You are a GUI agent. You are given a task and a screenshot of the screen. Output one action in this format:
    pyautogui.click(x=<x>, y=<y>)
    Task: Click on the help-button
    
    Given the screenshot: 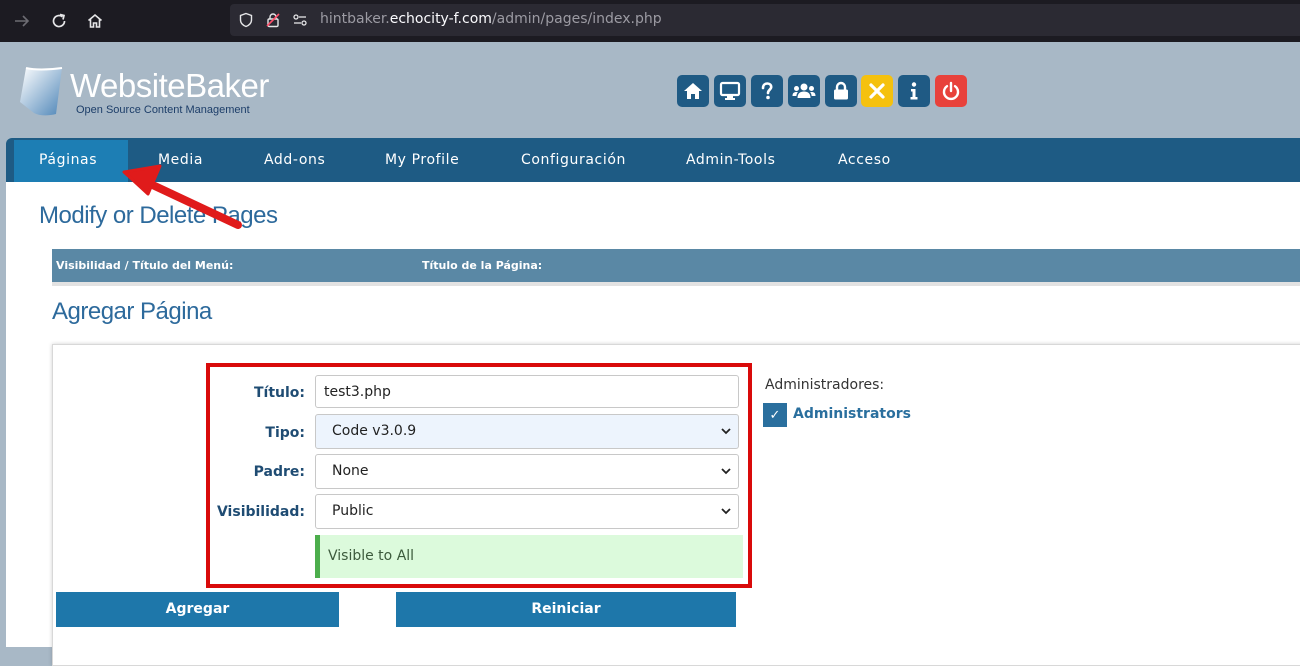 What is the action you would take?
    pyautogui.click(x=767, y=91)
    